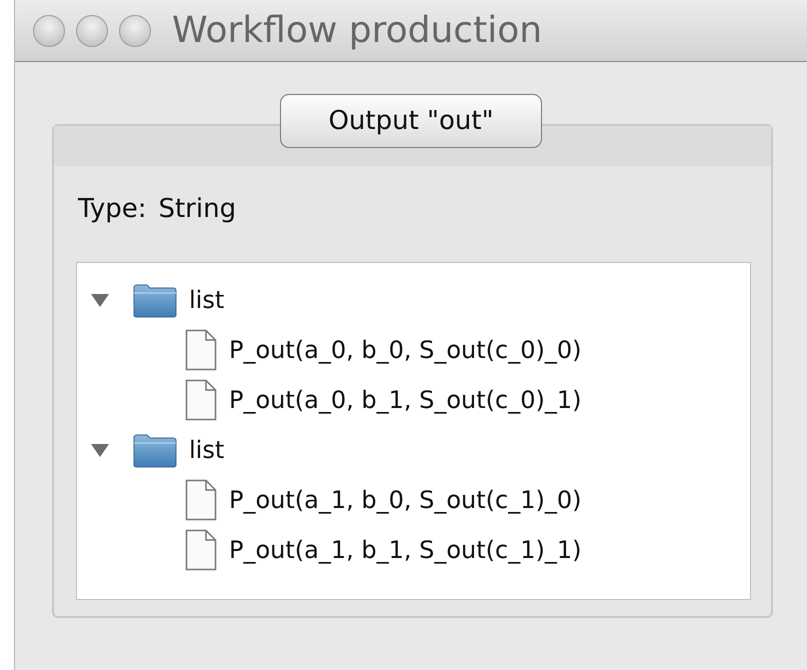 This screenshot has height=670, width=807. I want to click on minimize-button, so click(92, 30).